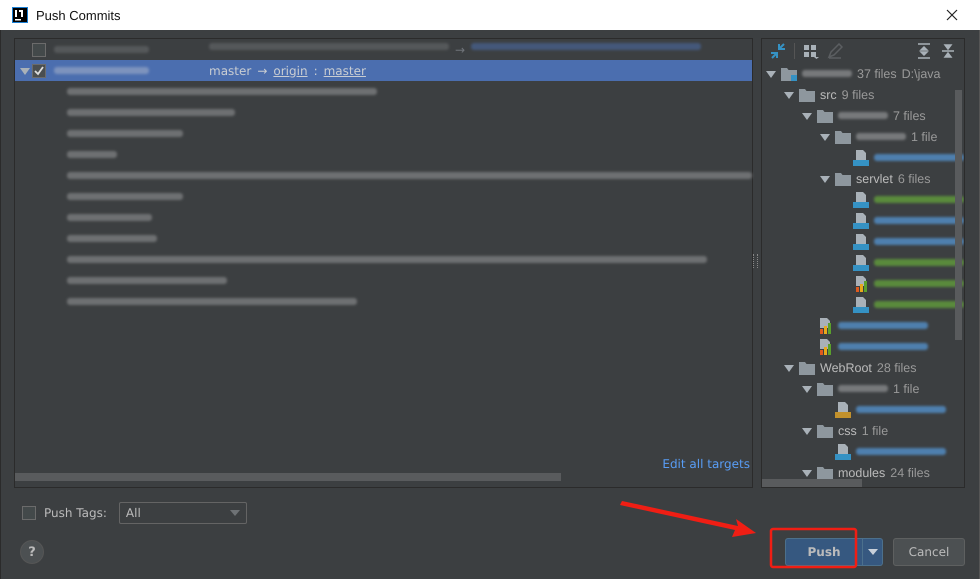 The height and width of the screenshot is (579, 980). Describe the element at coordinates (383, 49) in the screenshot. I see `repository-row: →` at that location.